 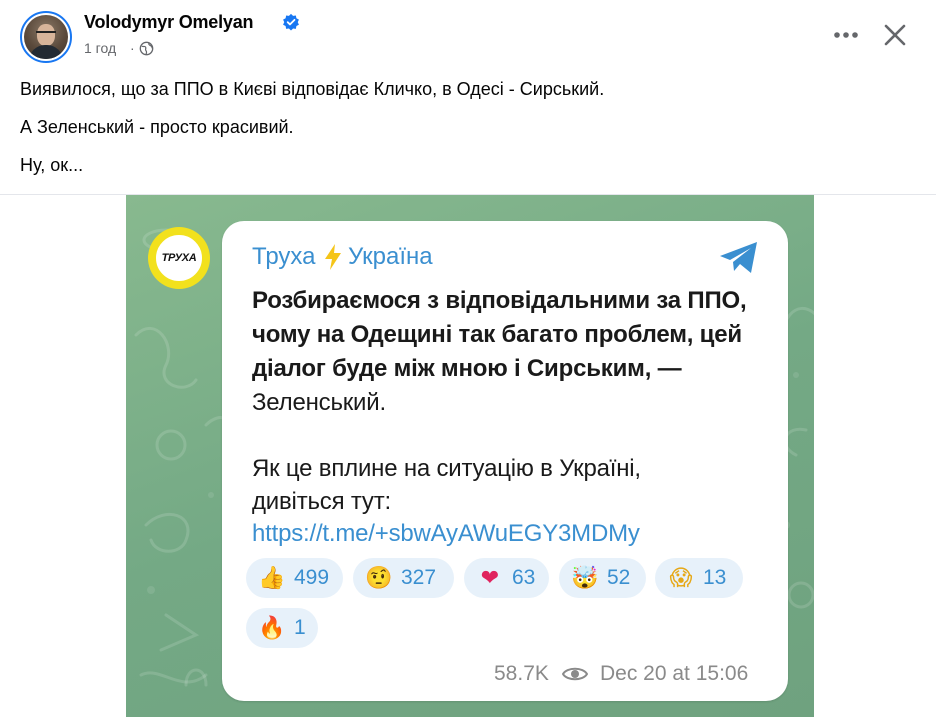 I want to click on globe-icon, so click(x=146, y=48).